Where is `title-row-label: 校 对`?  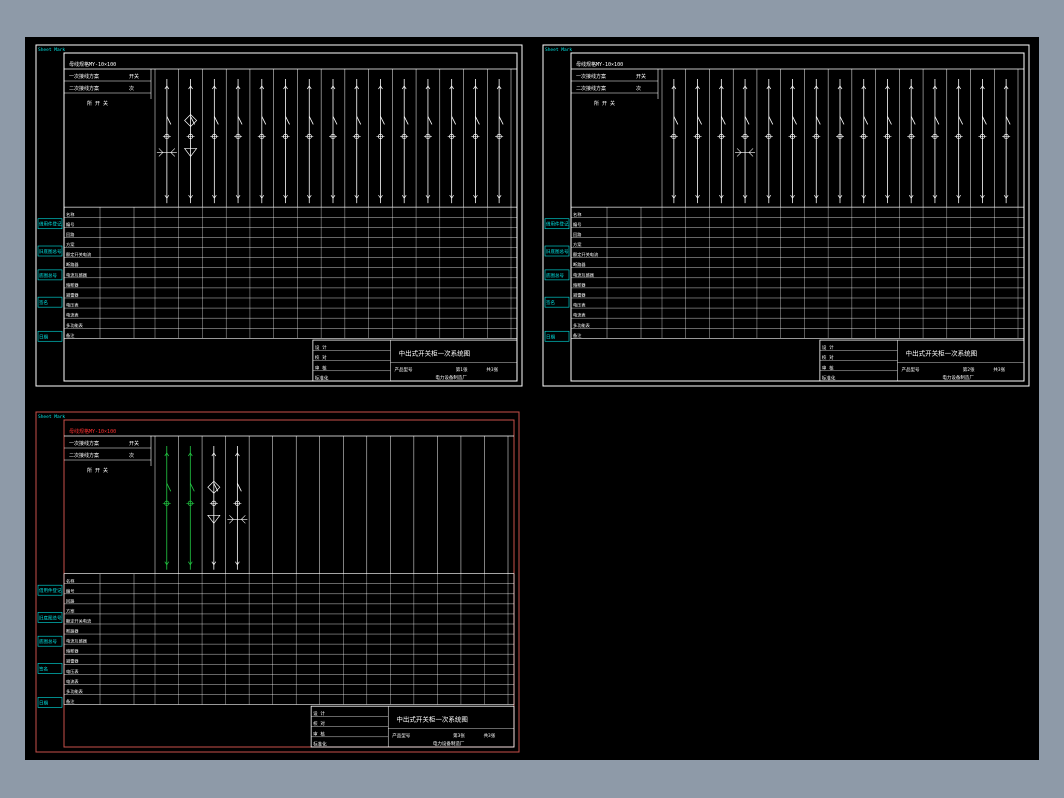 title-row-label: 校 对 is located at coordinates (828, 357).